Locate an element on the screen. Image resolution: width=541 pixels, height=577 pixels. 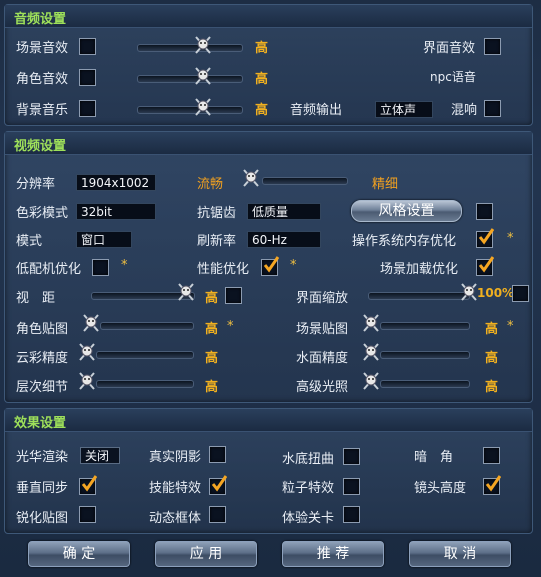
bgm-label: 背景音乐 is located at coordinates (42, 110).